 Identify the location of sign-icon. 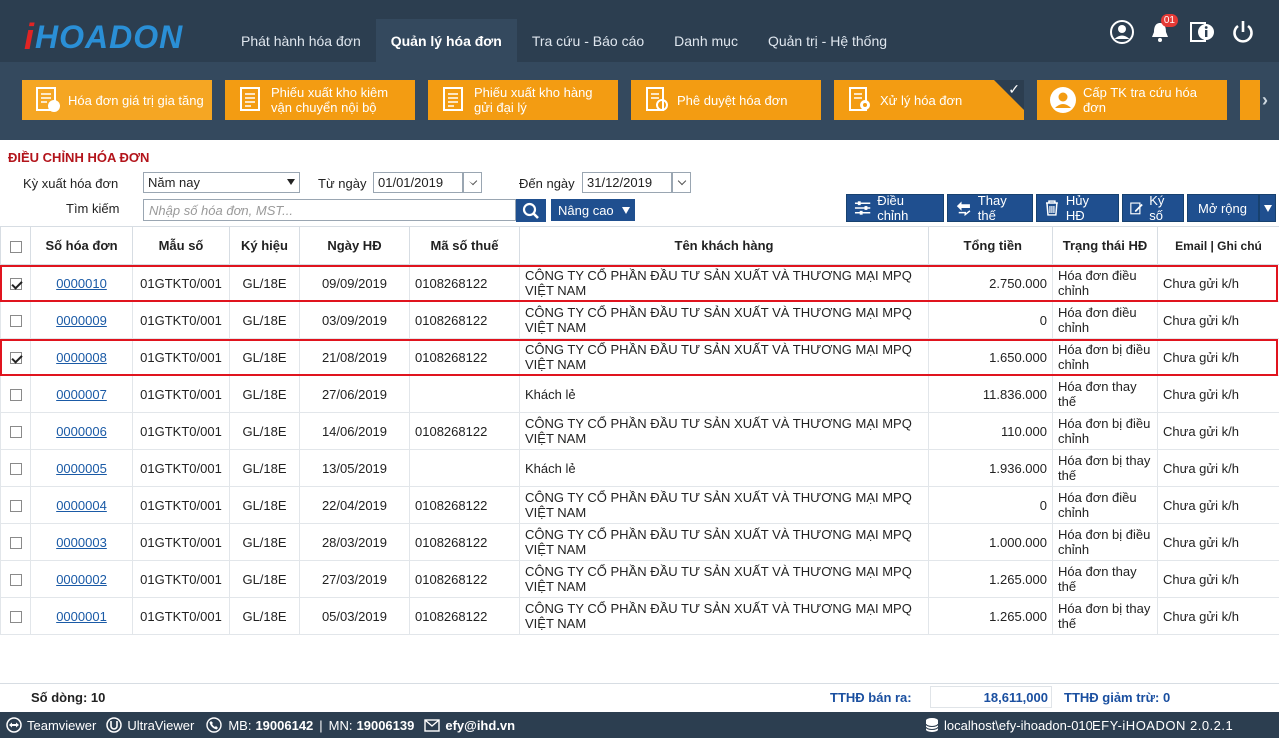
(1136, 208).